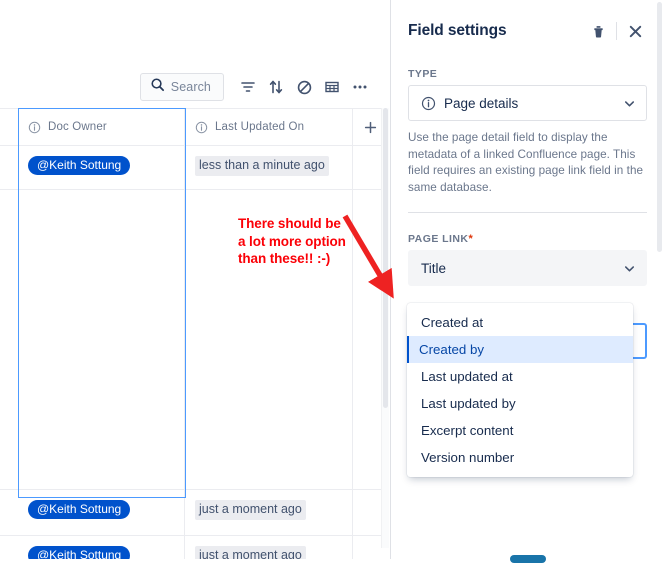 Image resolution: width=664 pixels, height=563 pixels. I want to click on filter-icon, so click(248, 87).